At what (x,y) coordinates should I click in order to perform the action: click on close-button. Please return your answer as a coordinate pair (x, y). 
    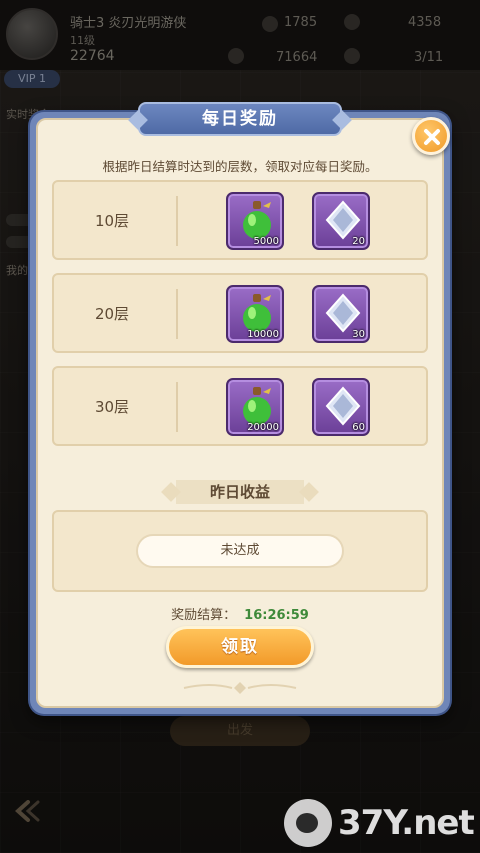
    Looking at the image, I should click on (431, 136).